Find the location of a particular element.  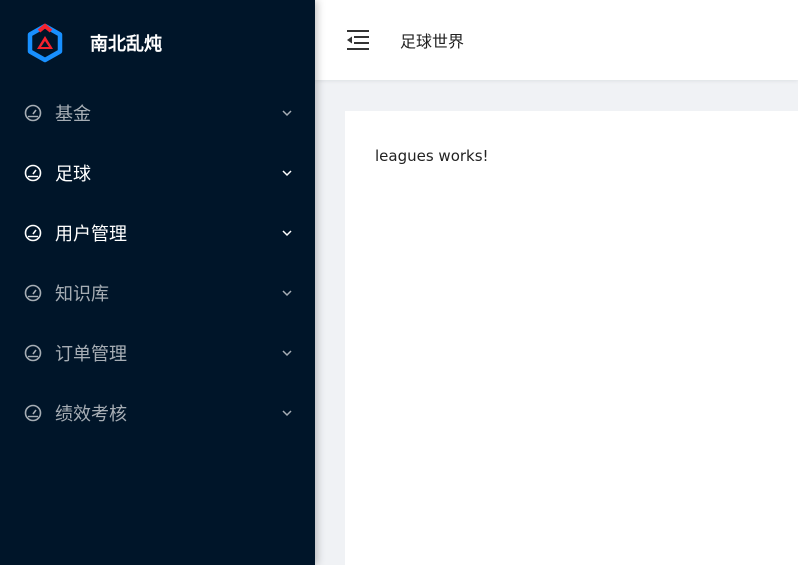

sidebar-item-label: 基金 is located at coordinates (73, 114).